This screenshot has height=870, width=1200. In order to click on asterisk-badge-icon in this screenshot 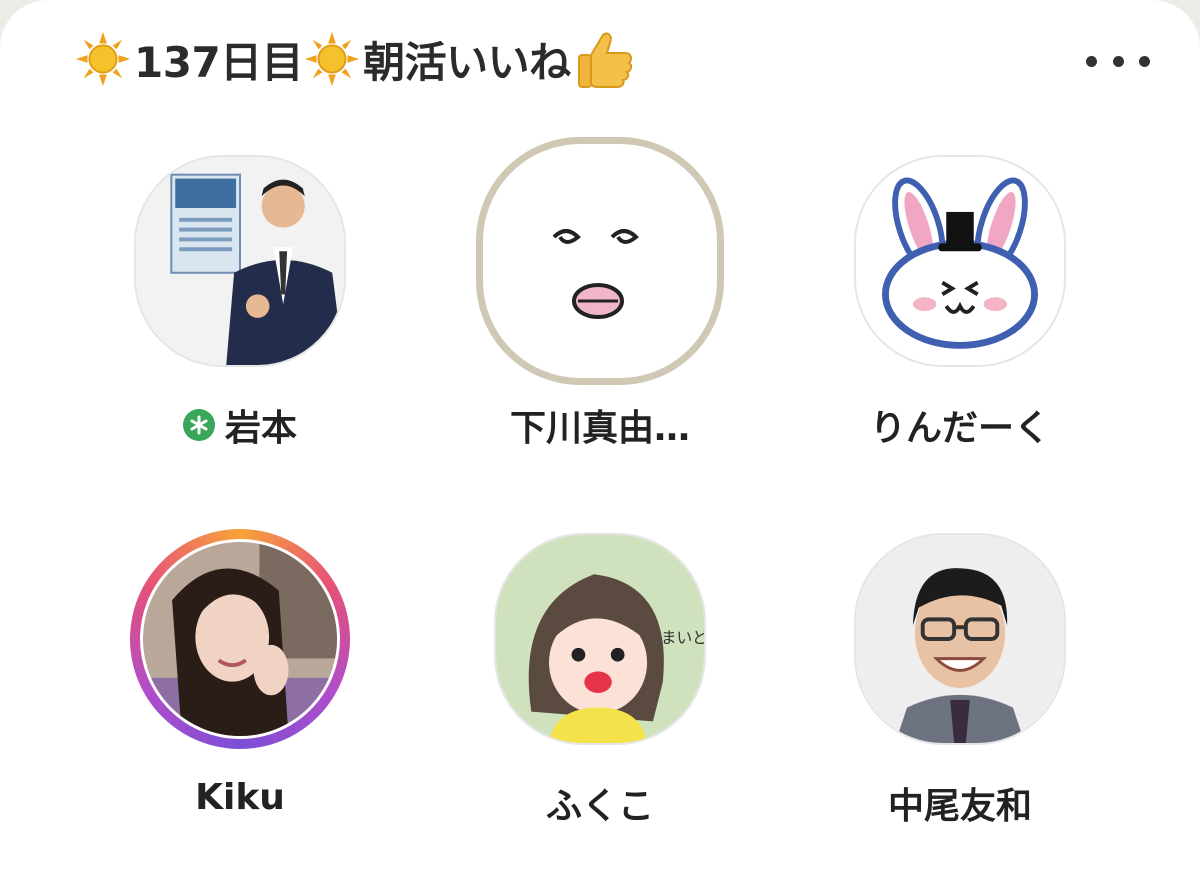, I will do `click(198, 425)`.